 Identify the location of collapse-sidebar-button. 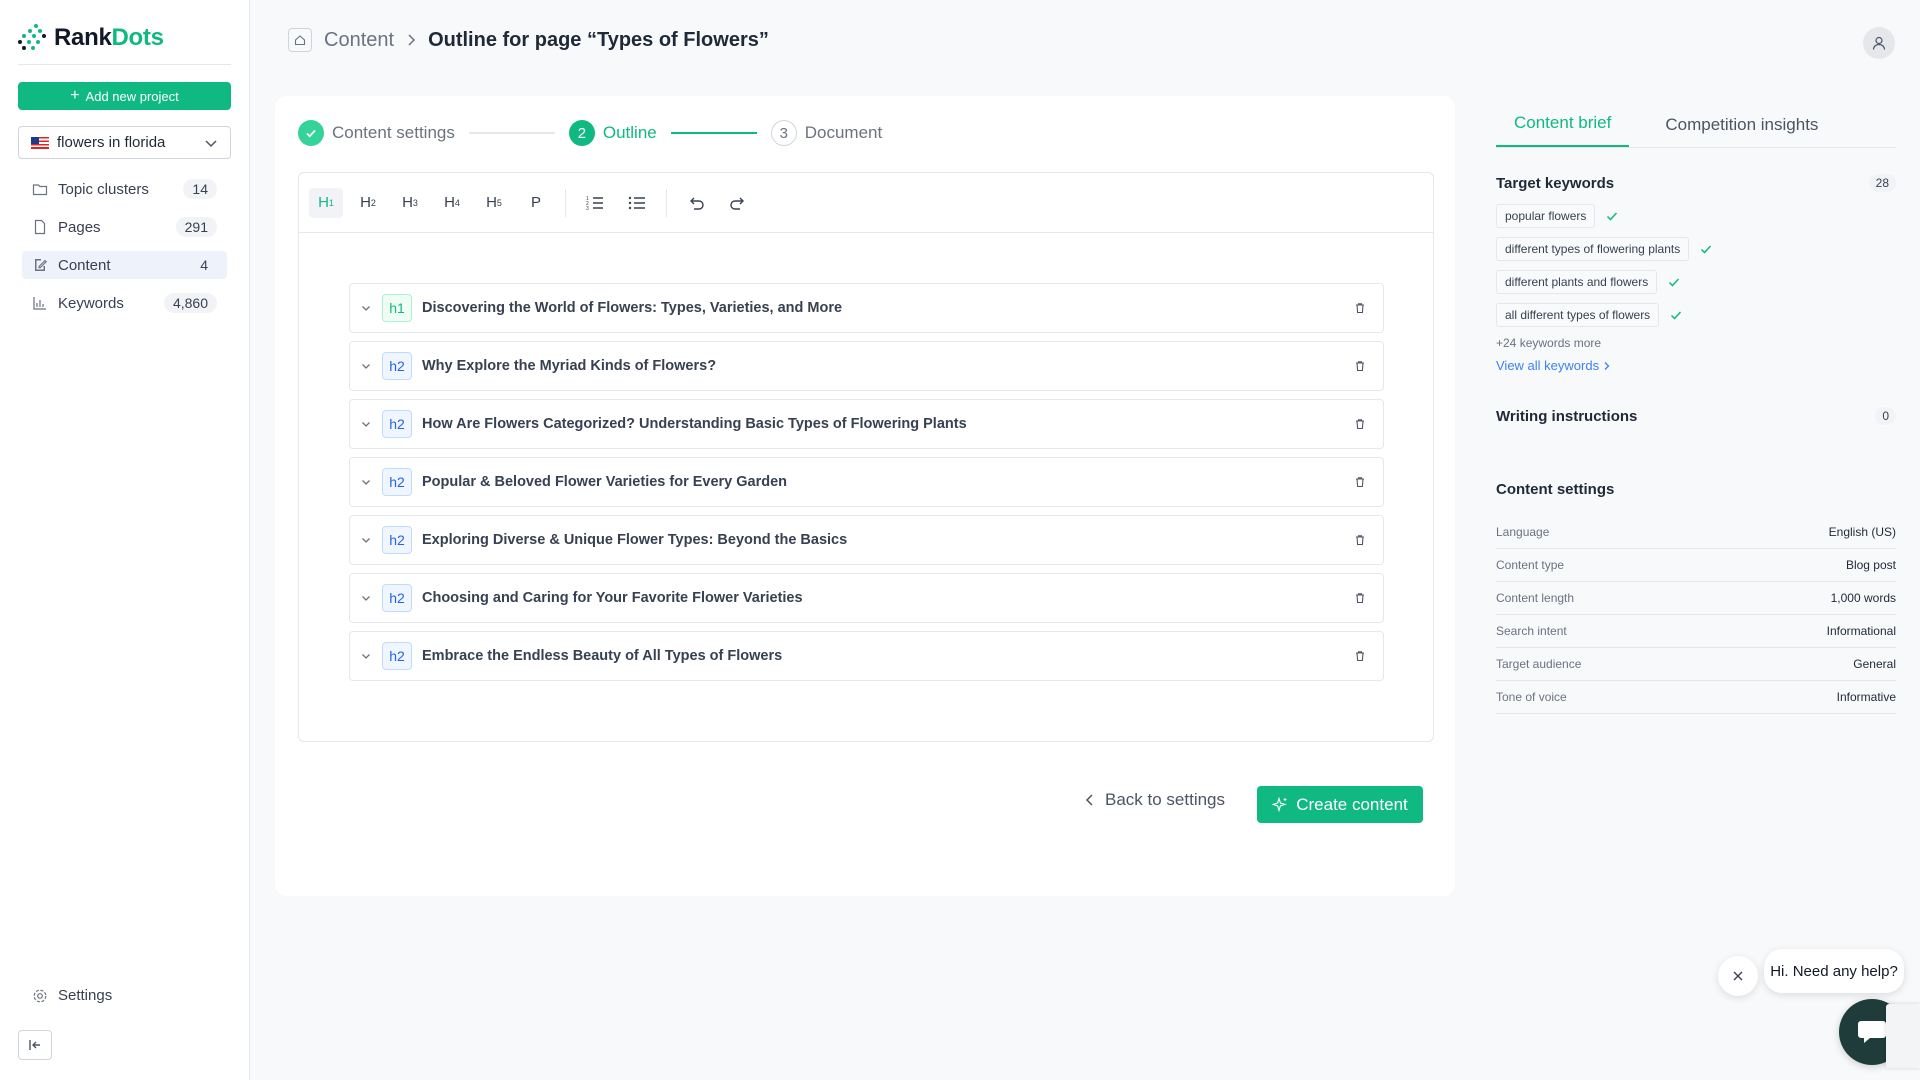
(35, 1045).